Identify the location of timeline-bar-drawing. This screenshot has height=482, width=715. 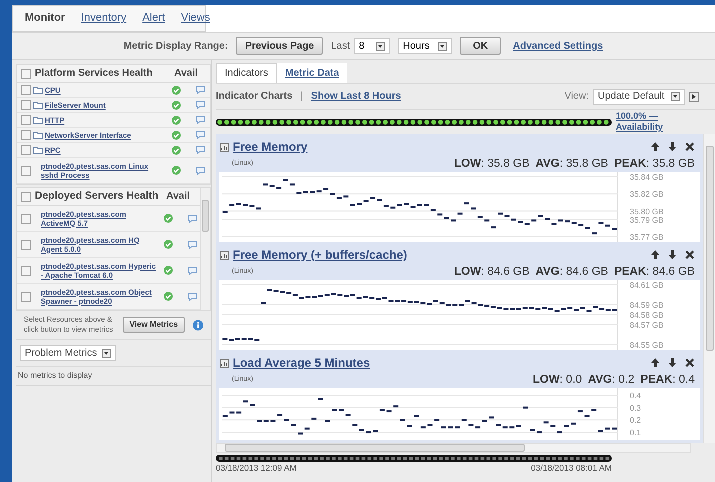
(414, 458).